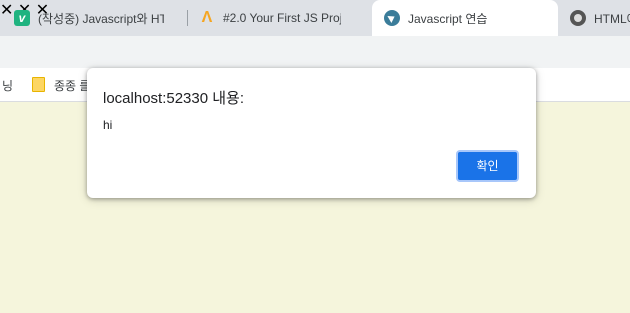 The height and width of the screenshot is (313, 630). I want to click on tab-title: #2.0 Your First JS Project, so click(282, 18).